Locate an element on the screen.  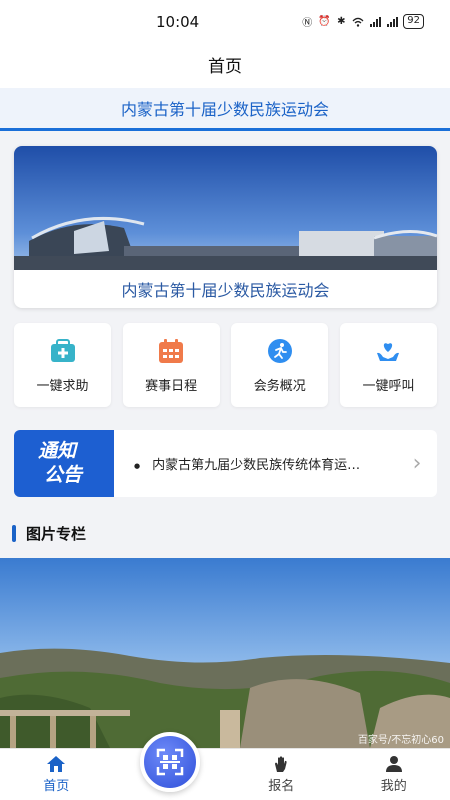
quick-actions: 一键求助 赛事日程 会务概况 一键呼叫 is located at coordinates (225, 365).